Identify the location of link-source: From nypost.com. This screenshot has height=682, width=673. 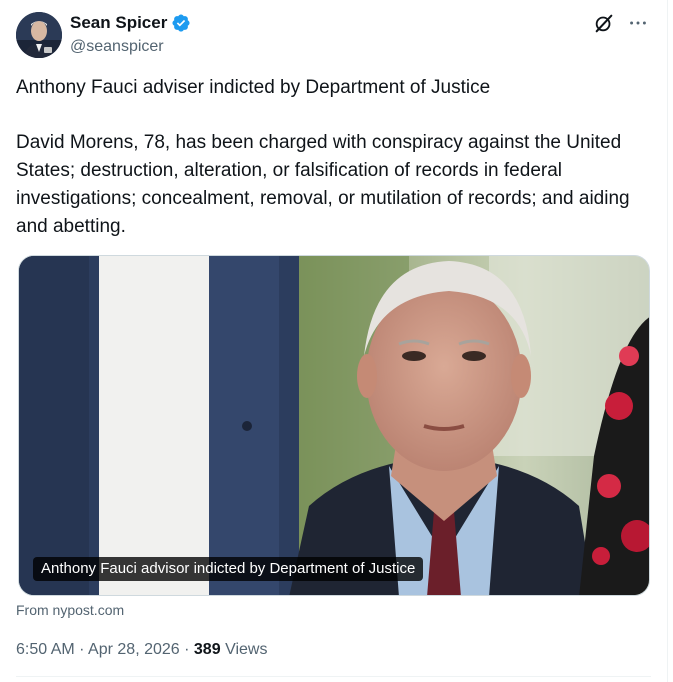
(70, 610).